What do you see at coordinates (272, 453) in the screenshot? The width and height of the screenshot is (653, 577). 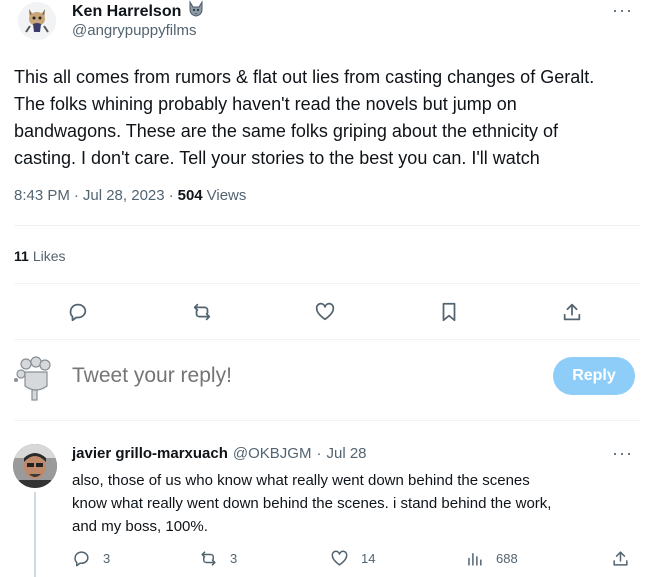 I see `reply-author-handle: @OKBJGM` at bounding box center [272, 453].